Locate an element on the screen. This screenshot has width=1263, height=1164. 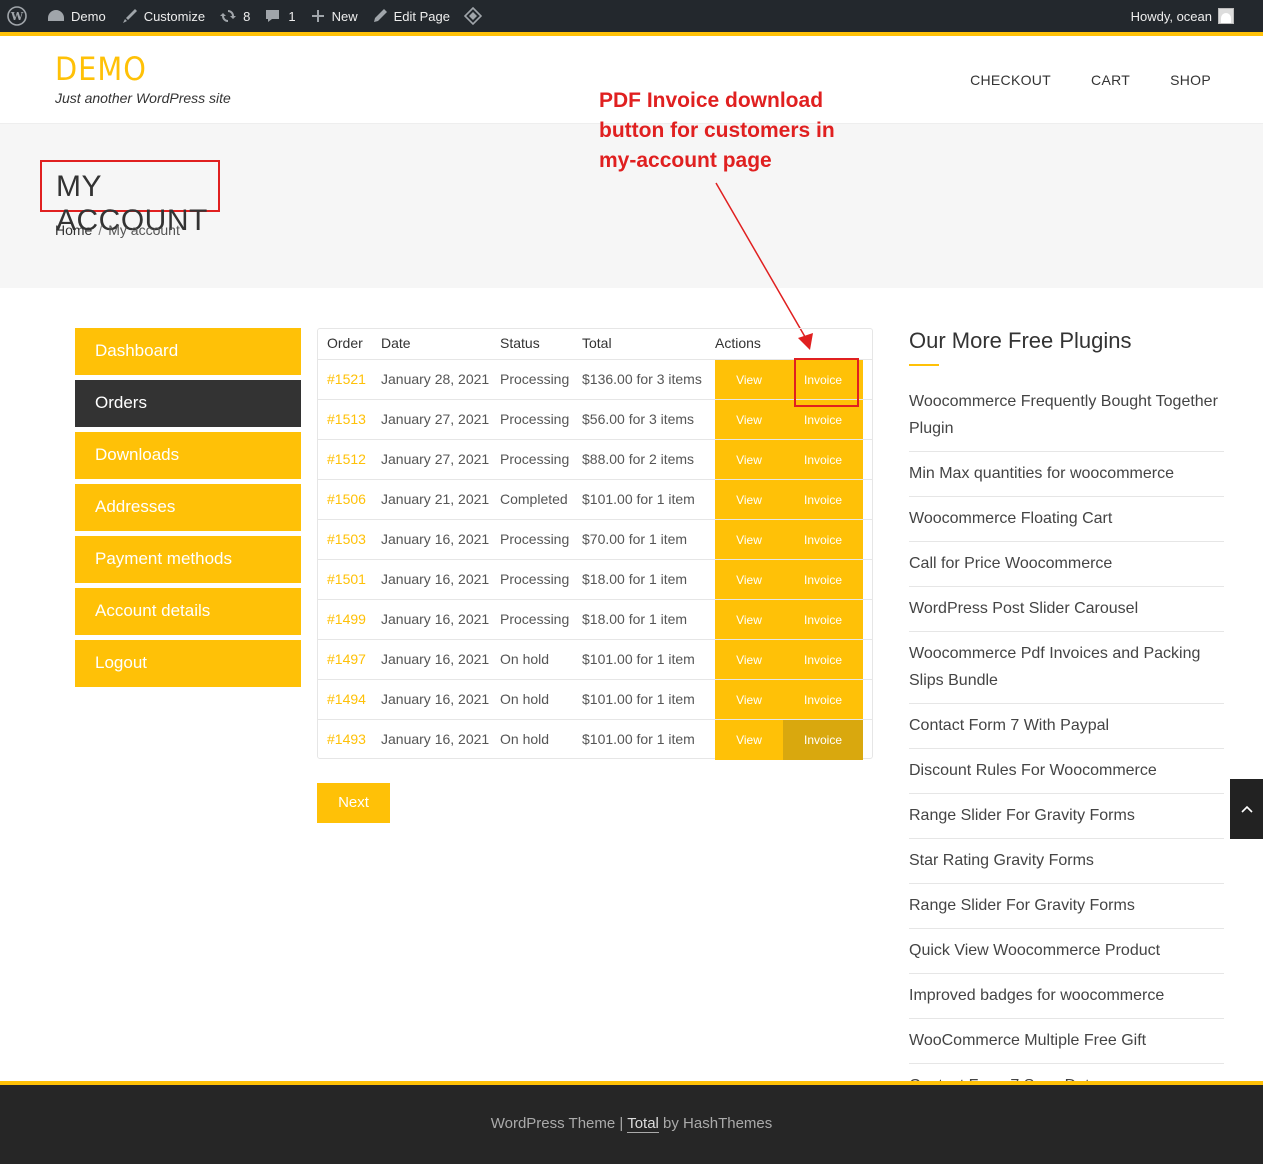
widget-list-item: WordPress Post Slider Carousel is located at coordinates (1066, 609).